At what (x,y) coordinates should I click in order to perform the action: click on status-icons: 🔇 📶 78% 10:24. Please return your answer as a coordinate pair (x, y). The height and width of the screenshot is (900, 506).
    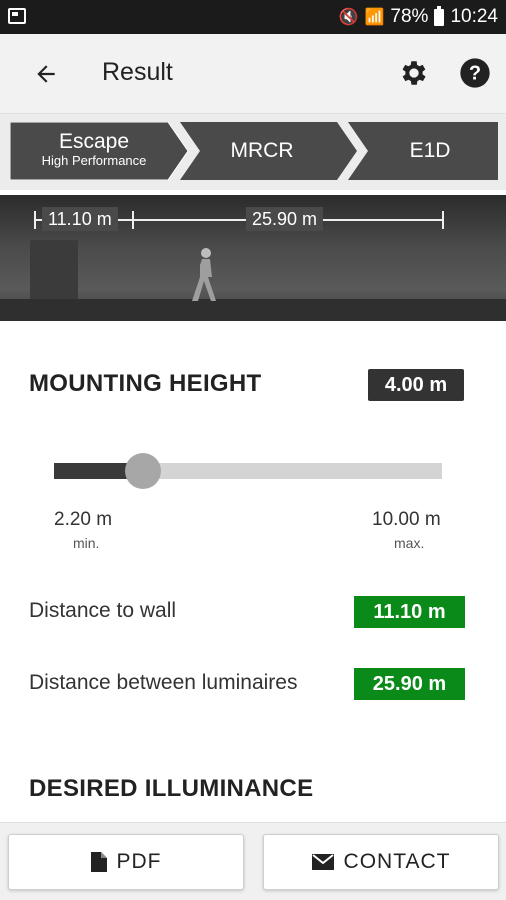
    Looking at the image, I should click on (418, 17).